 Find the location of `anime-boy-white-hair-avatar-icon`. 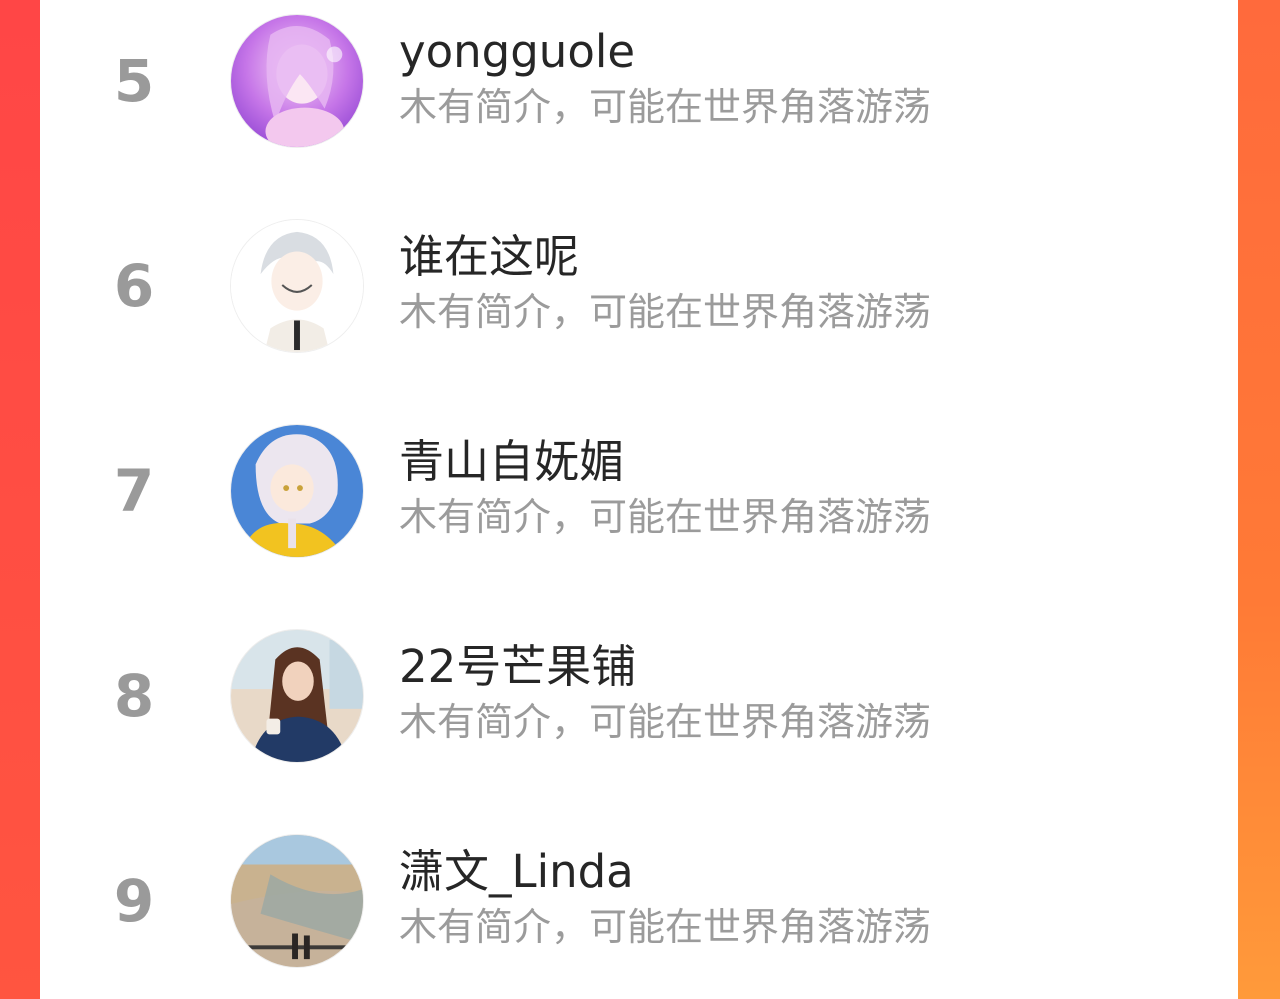

anime-boy-white-hair-avatar-icon is located at coordinates (297, 286).